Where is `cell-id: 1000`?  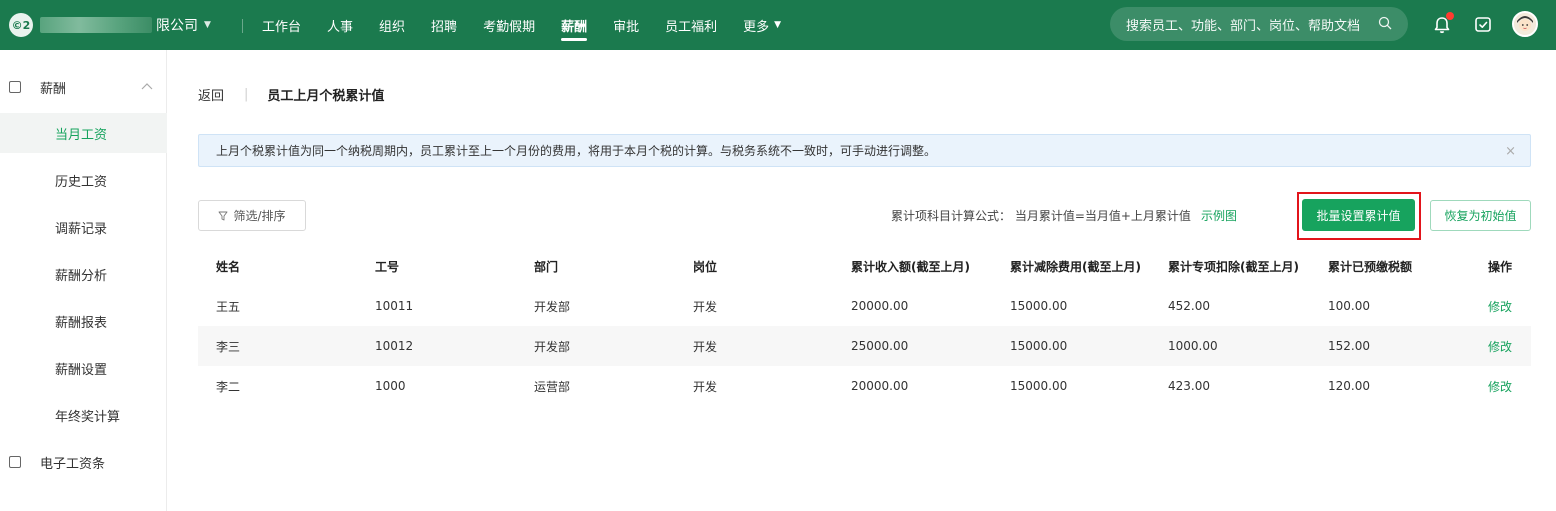
cell-id: 1000 is located at coordinates (390, 386).